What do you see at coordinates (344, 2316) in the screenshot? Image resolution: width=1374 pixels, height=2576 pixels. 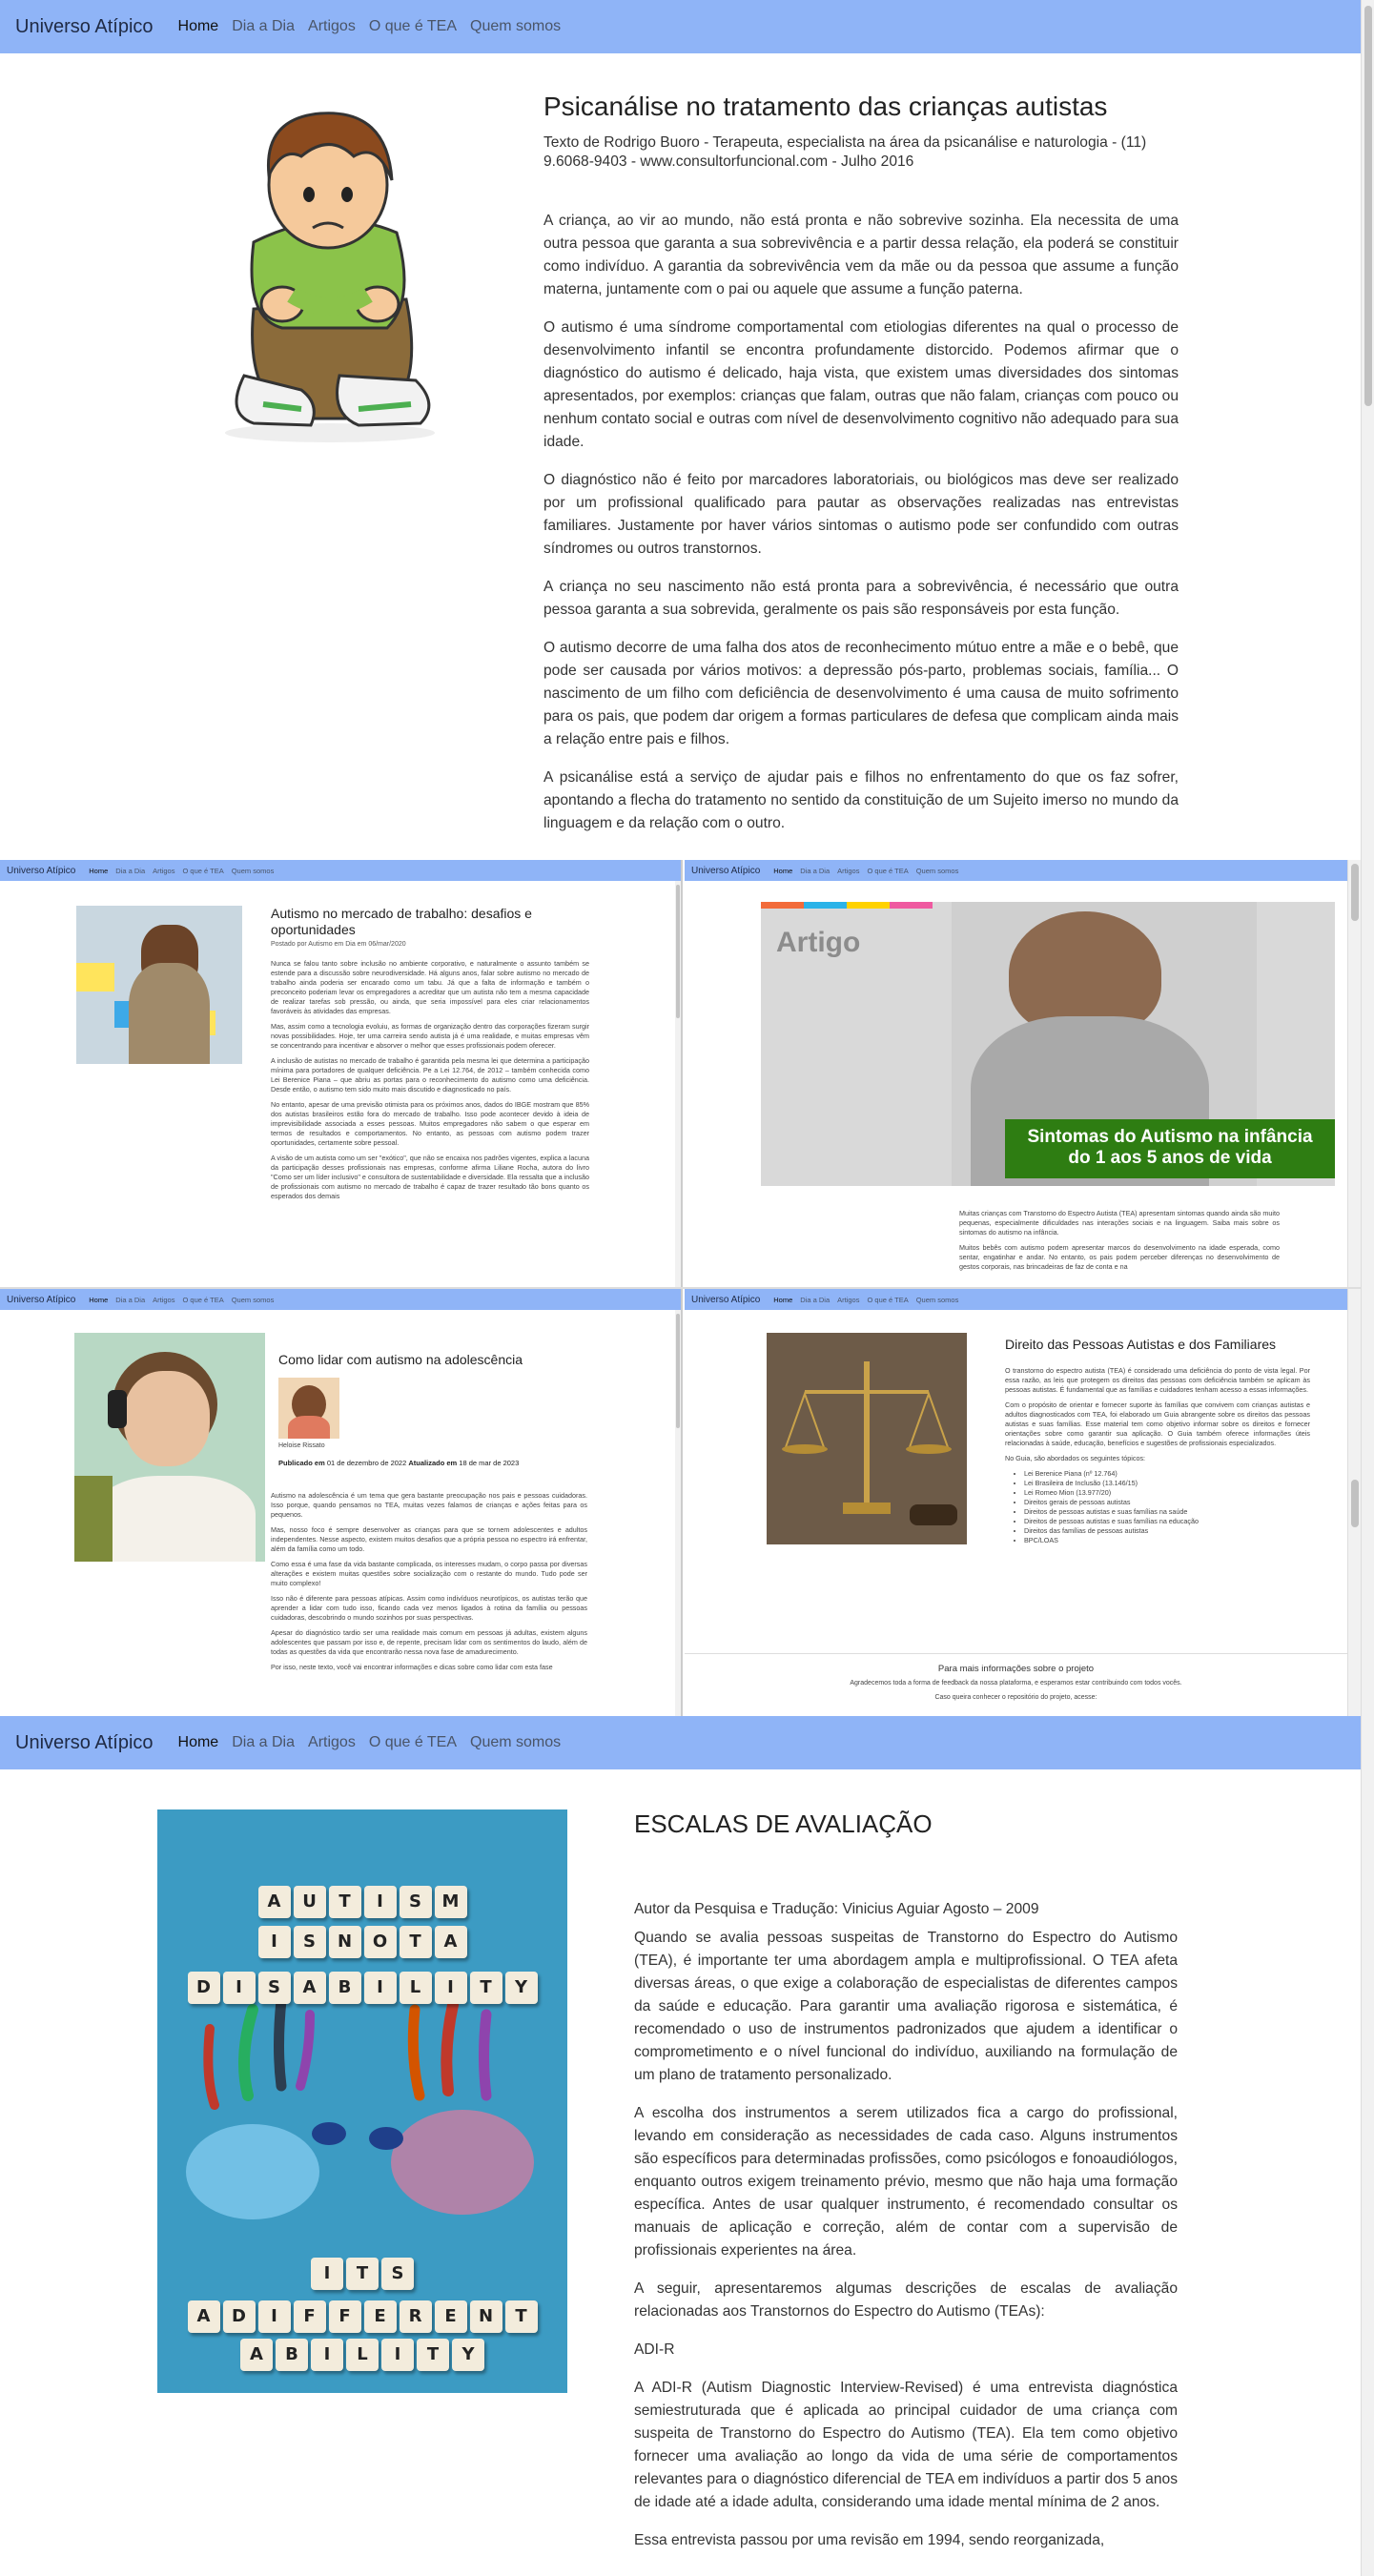 I see `letter-tile: F` at bounding box center [344, 2316].